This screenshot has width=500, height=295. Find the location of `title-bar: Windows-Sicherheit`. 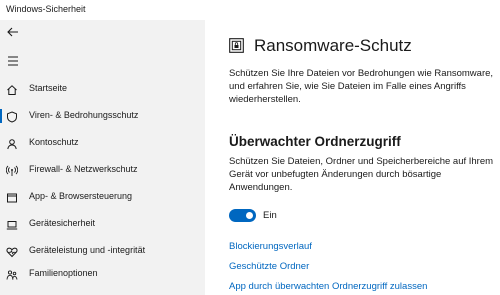

title-bar: Windows-Sicherheit is located at coordinates (250, 10).